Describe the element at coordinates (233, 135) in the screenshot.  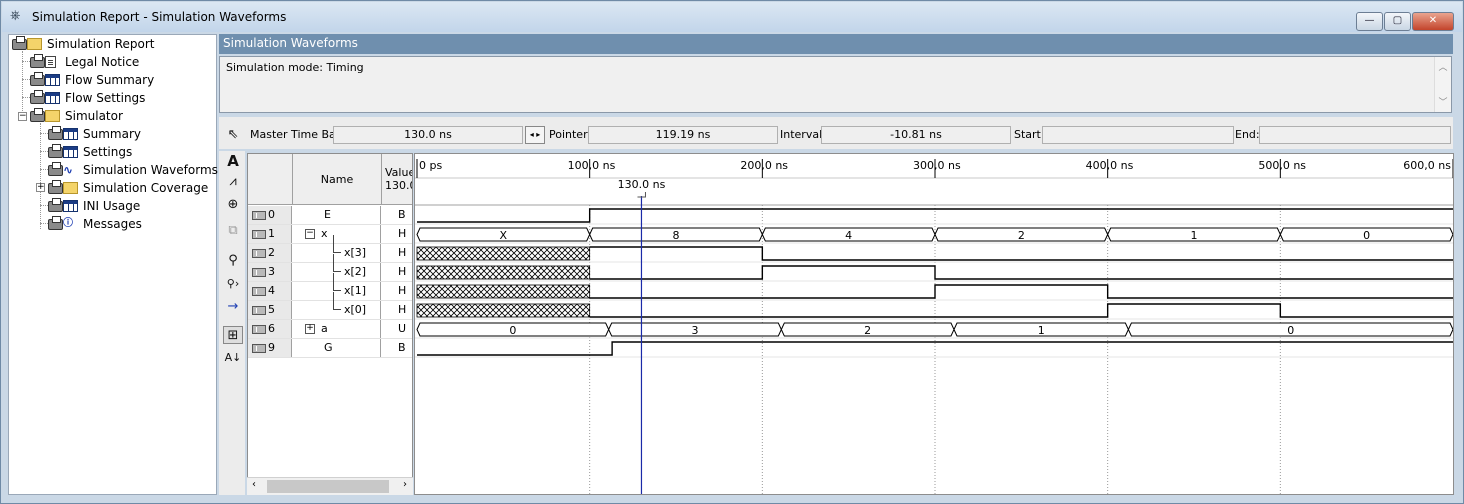
I see `select-icon: ⇖` at that location.